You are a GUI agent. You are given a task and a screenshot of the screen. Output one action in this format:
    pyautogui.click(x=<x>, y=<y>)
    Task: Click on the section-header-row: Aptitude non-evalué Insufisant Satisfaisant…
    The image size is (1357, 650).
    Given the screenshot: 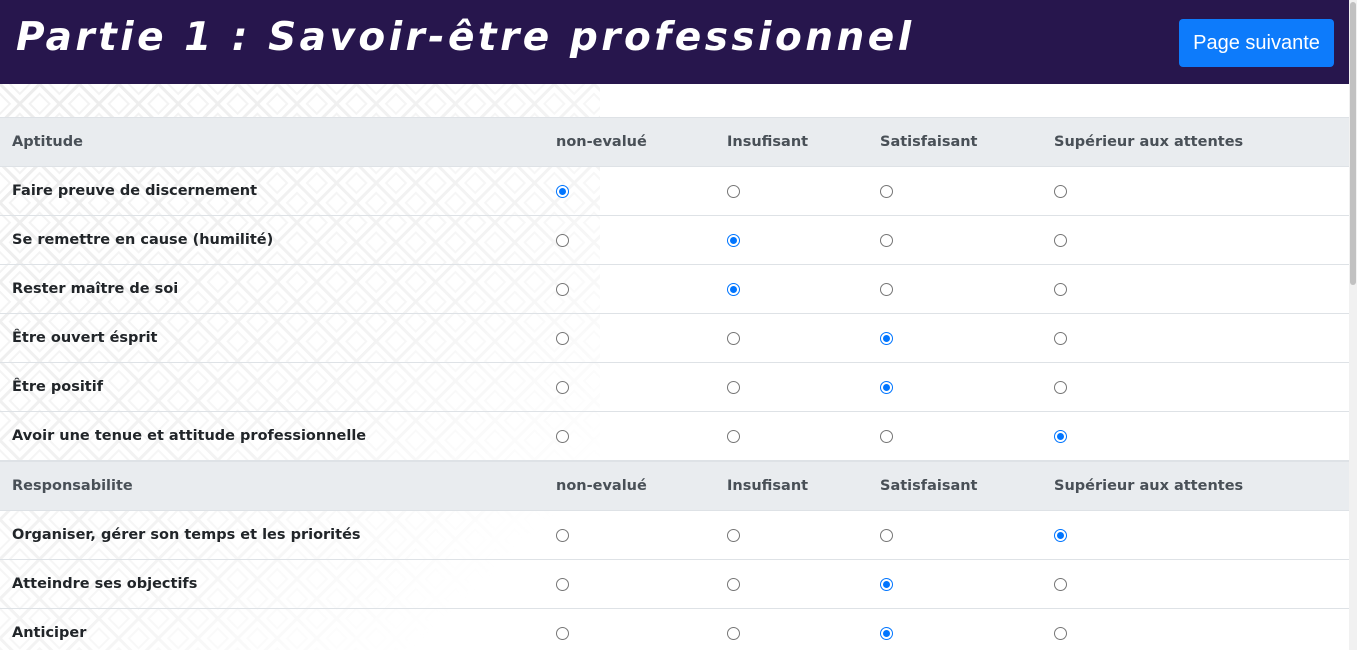 What is the action you would take?
    pyautogui.click(x=674, y=142)
    